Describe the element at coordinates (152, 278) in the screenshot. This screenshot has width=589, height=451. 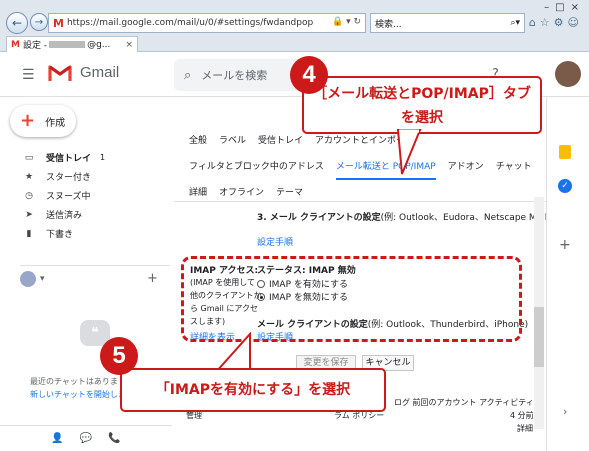
I see `add-chat-icon: +` at that location.